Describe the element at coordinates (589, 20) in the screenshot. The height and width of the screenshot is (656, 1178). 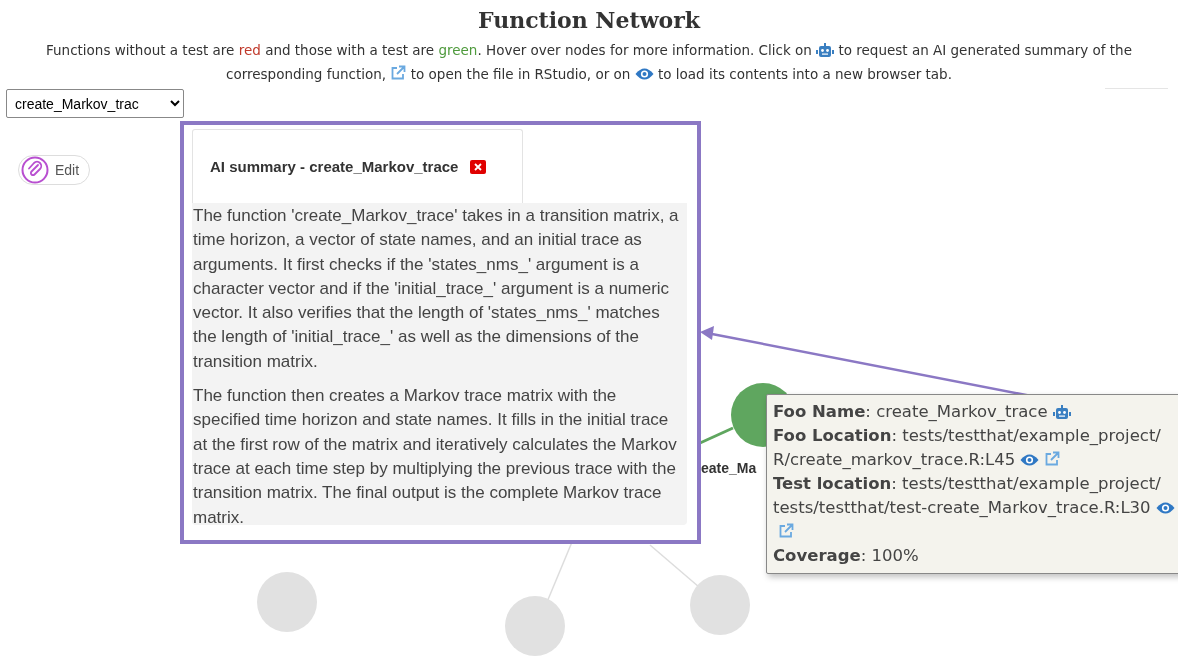
I see `page-title: Function Network` at that location.